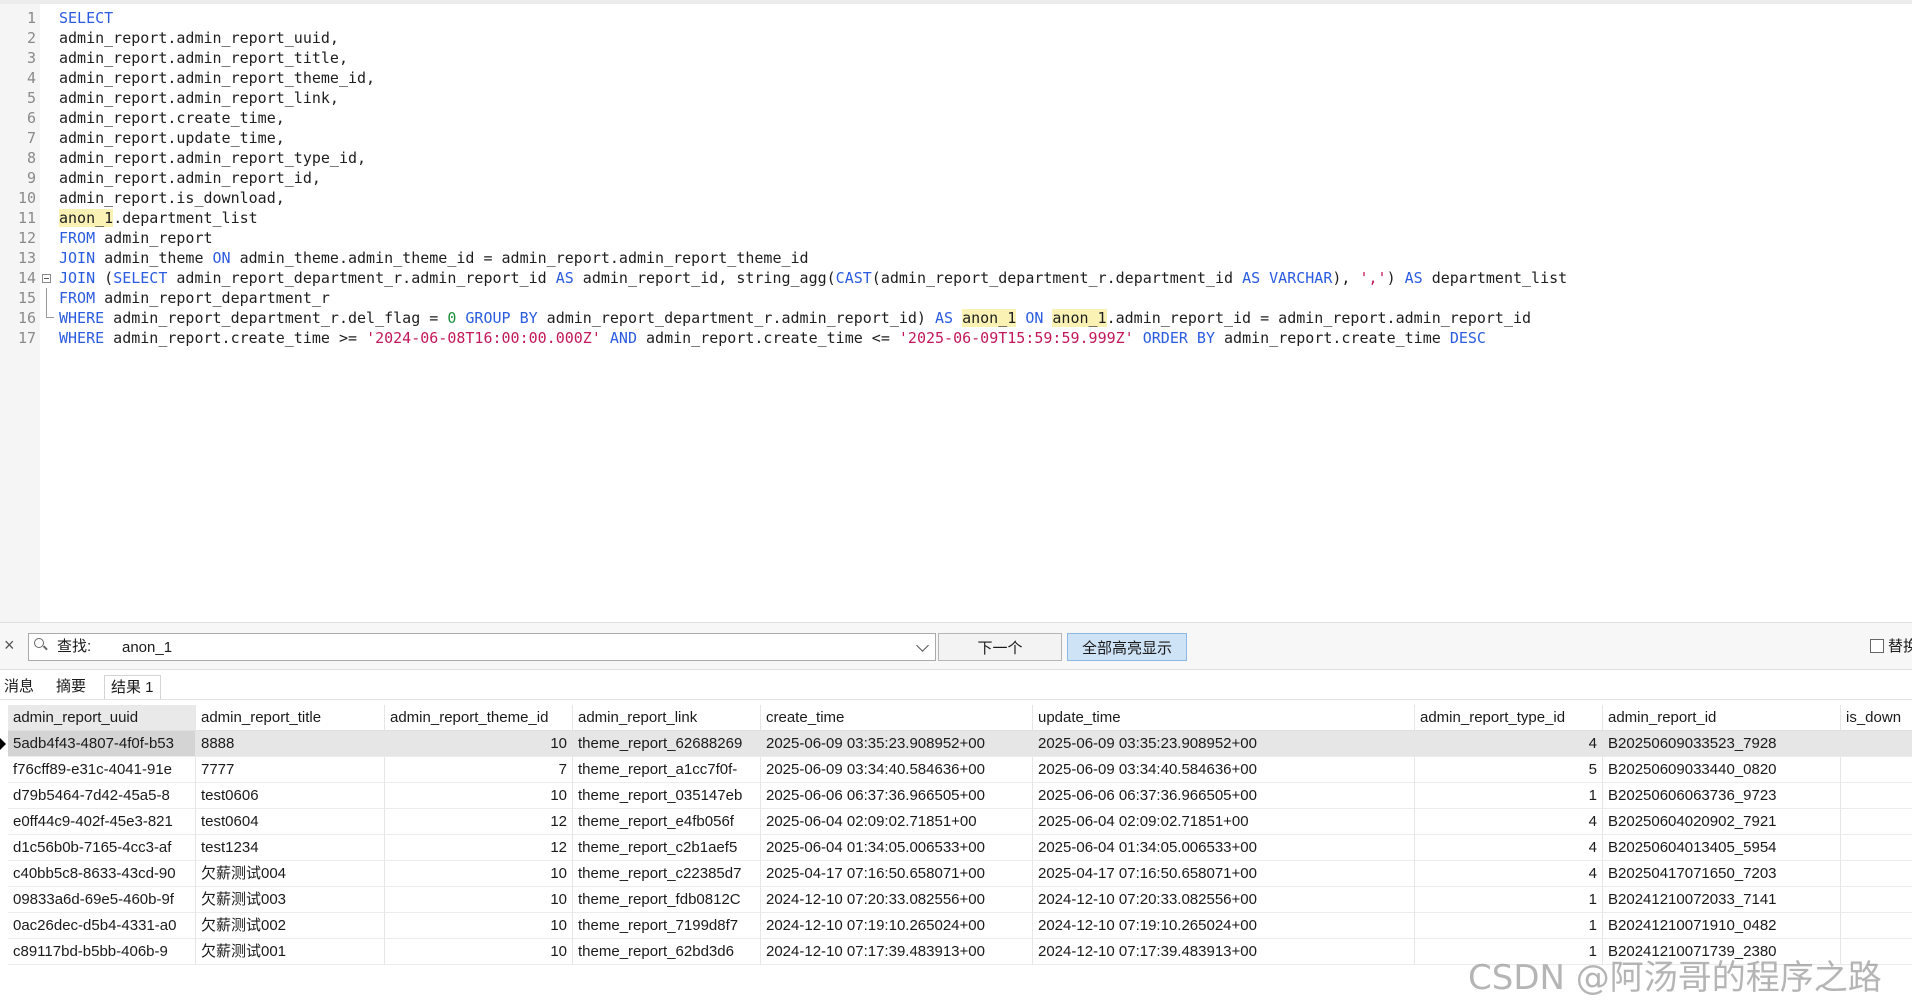 The width and height of the screenshot is (1912, 1002). I want to click on table-cell: f76cff89-e31c-4041-91e, so click(102, 770).